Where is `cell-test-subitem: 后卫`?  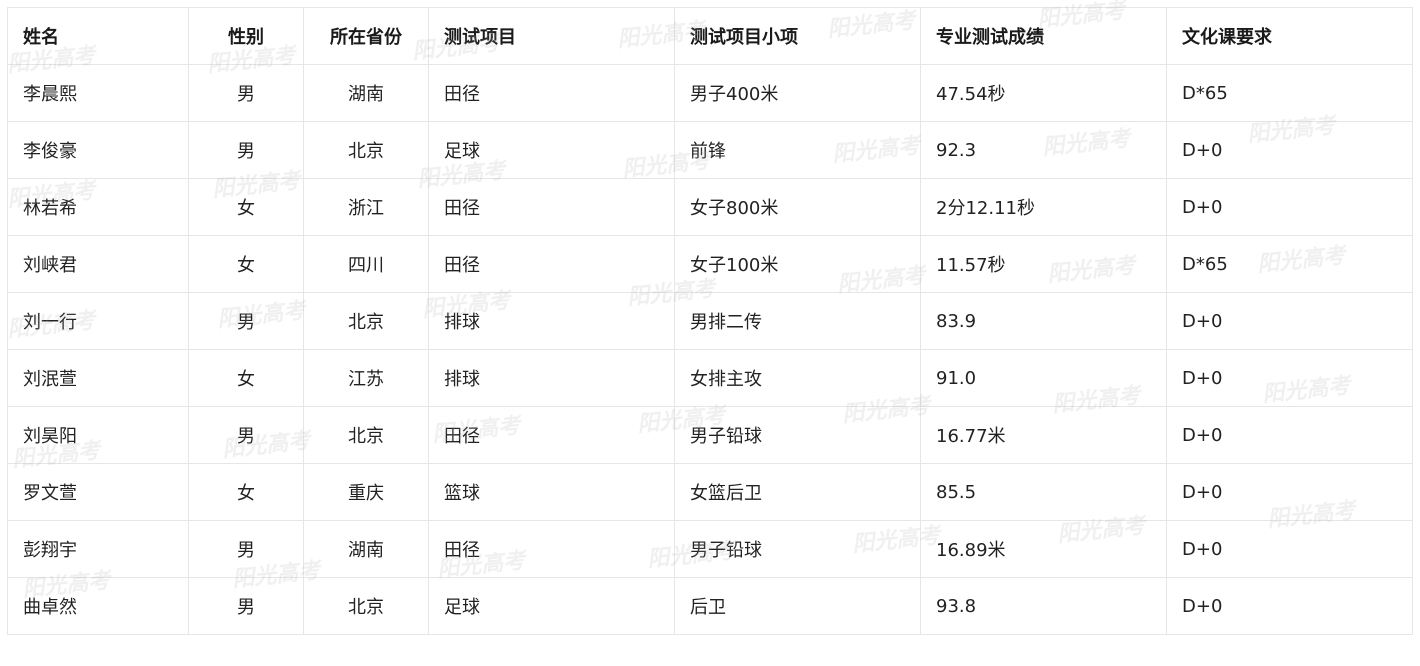
cell-test-subitem: 后卫 is located at coordinates (797, 606).